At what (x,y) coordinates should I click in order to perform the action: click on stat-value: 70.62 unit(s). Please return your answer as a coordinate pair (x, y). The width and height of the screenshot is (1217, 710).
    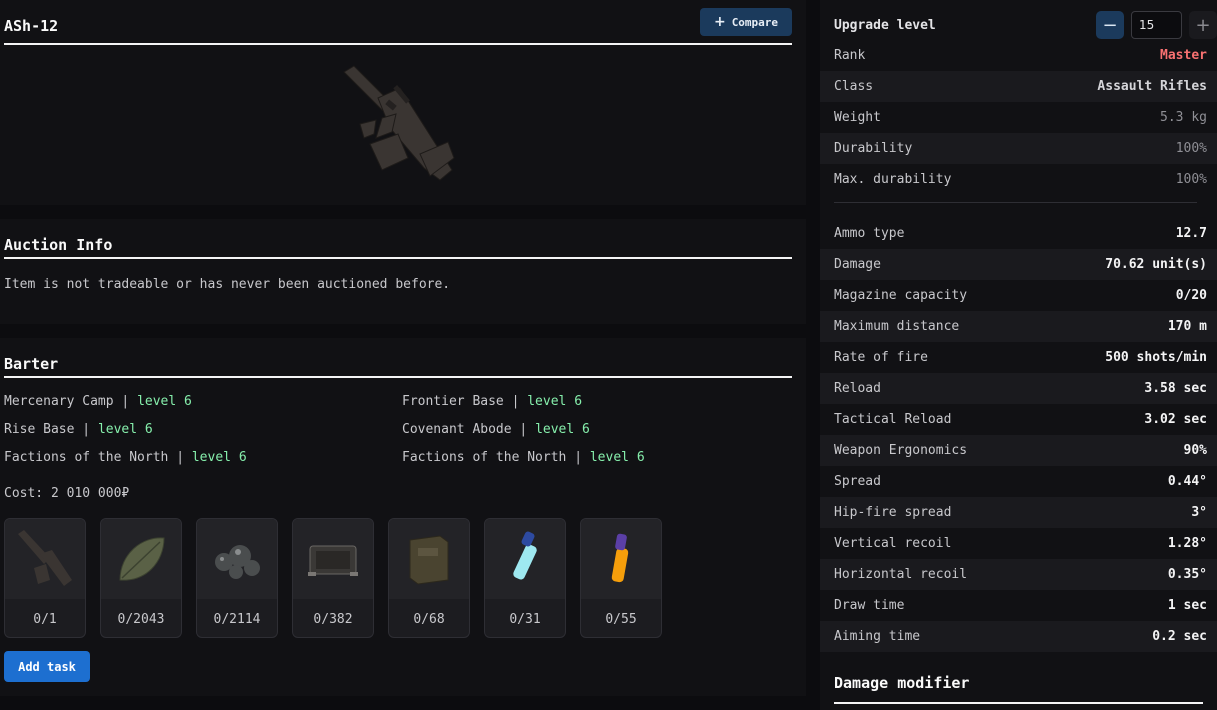
    Looking at the image, I should click on (1156, 264).